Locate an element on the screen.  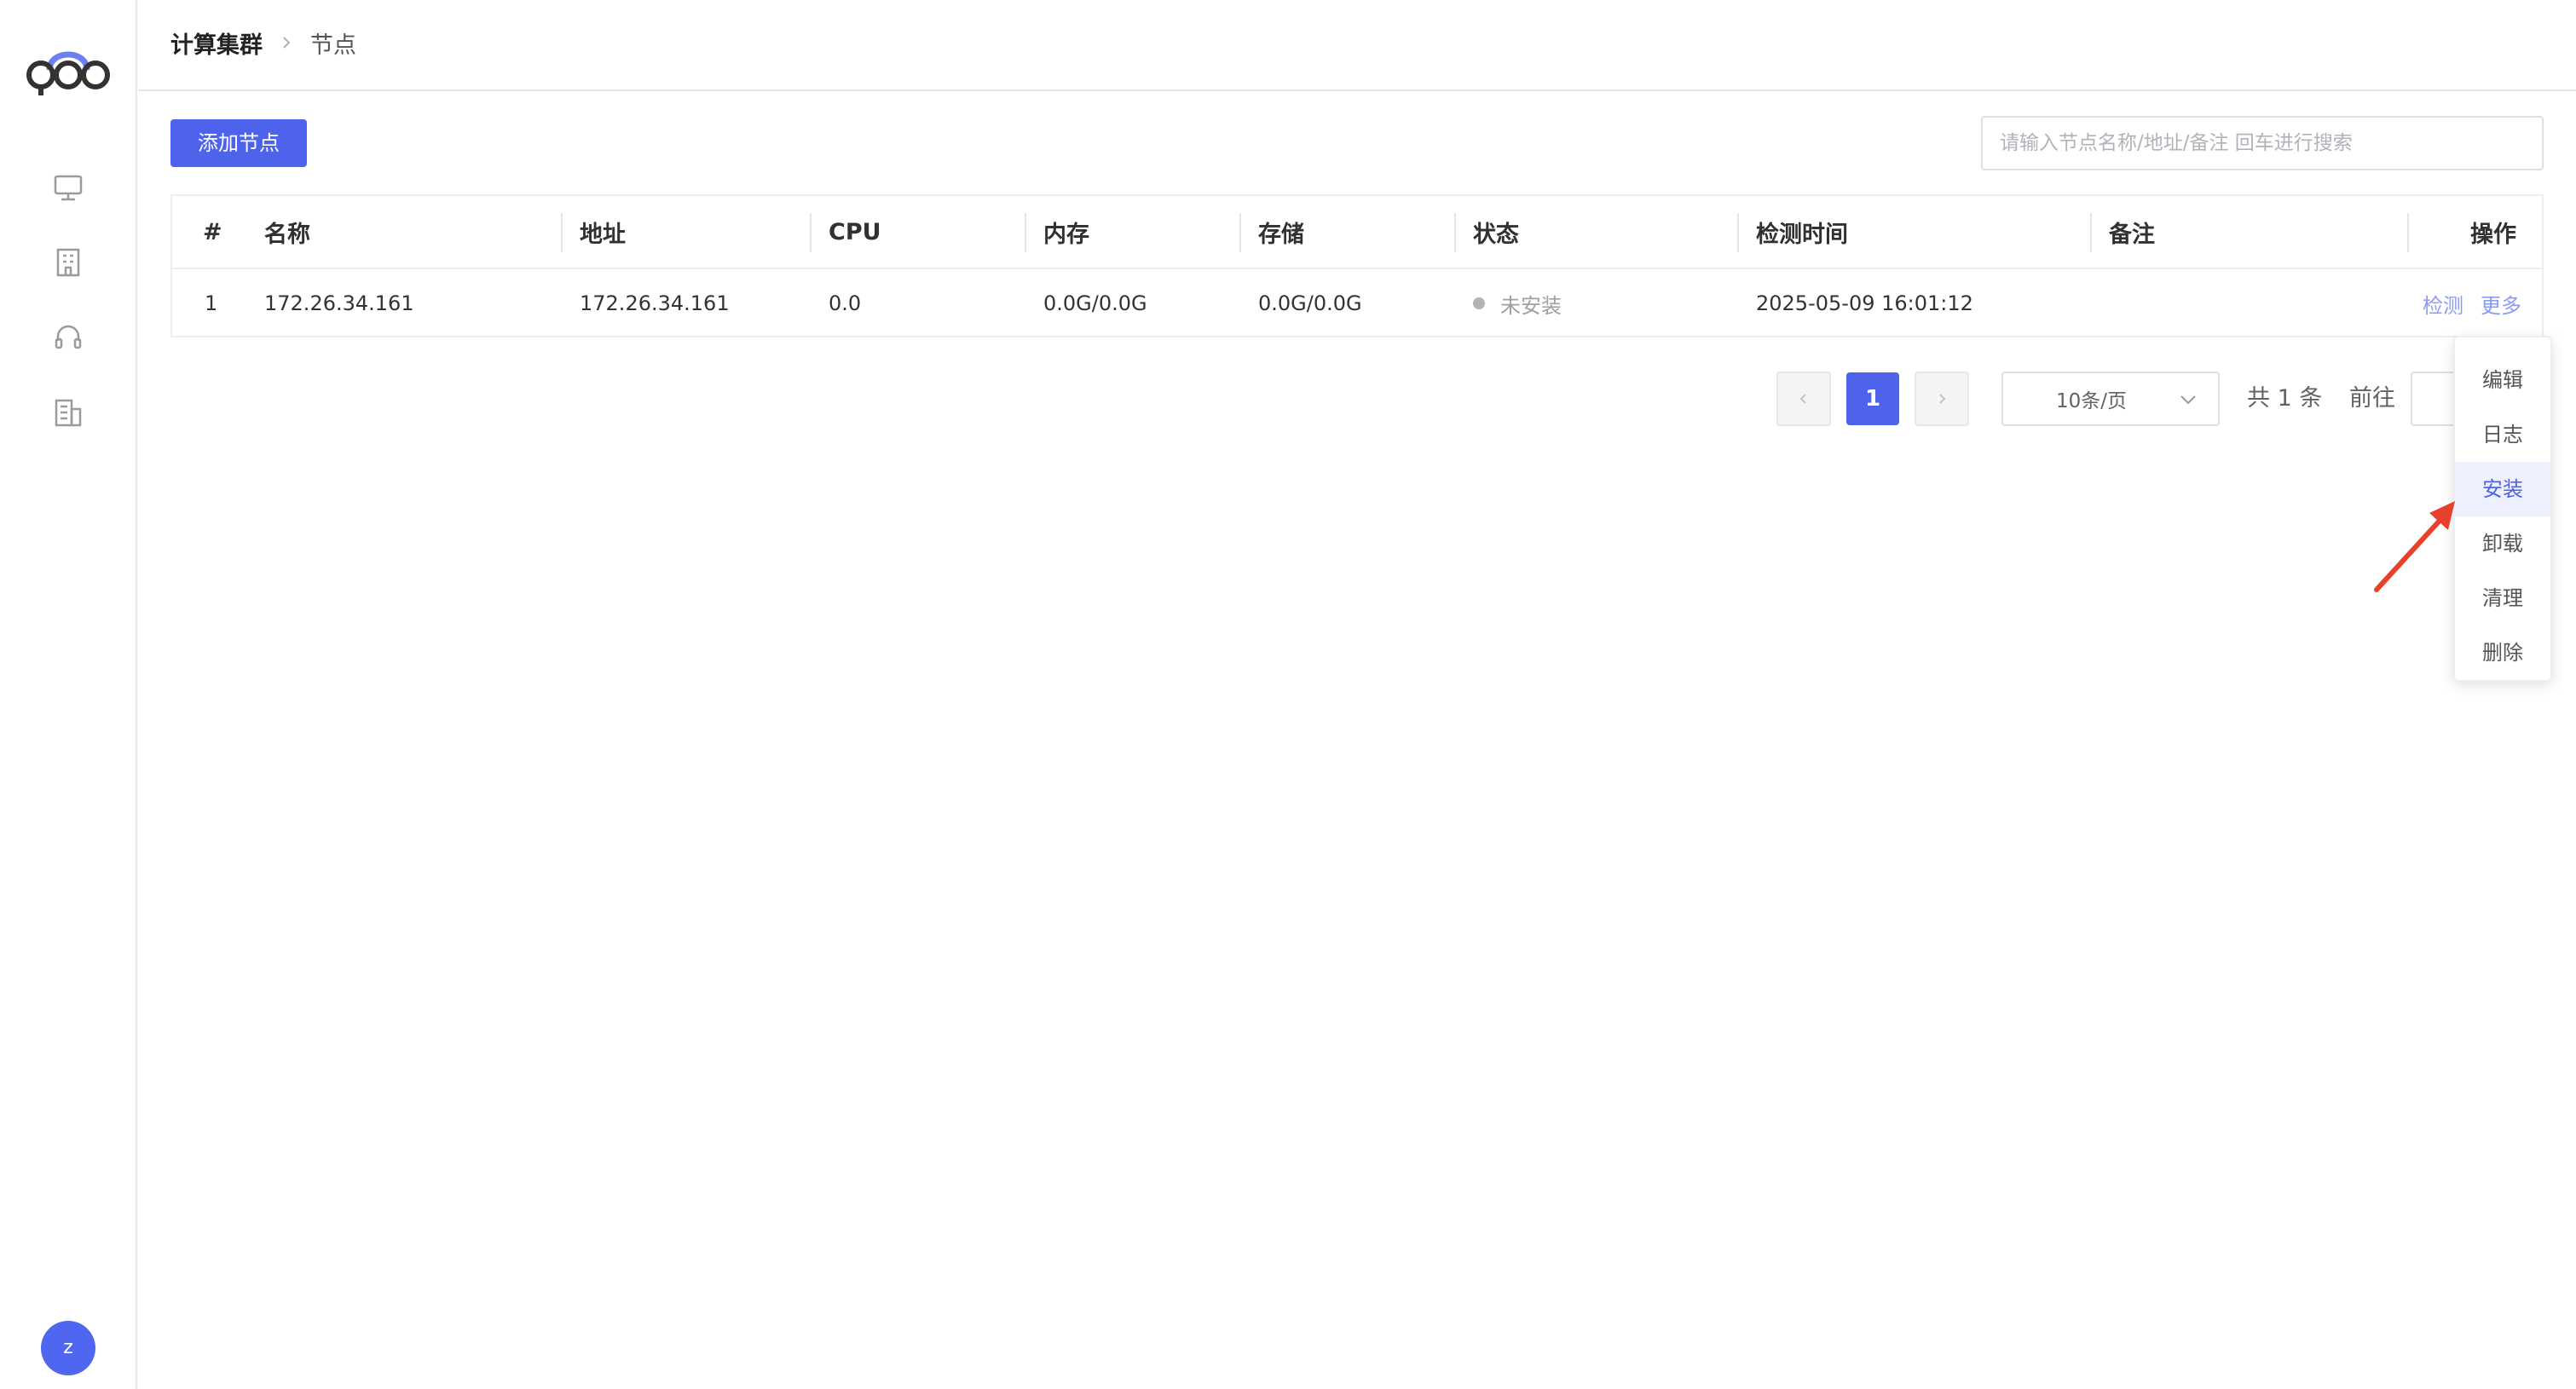
monitor-icon is located at coordinates (68, 188).